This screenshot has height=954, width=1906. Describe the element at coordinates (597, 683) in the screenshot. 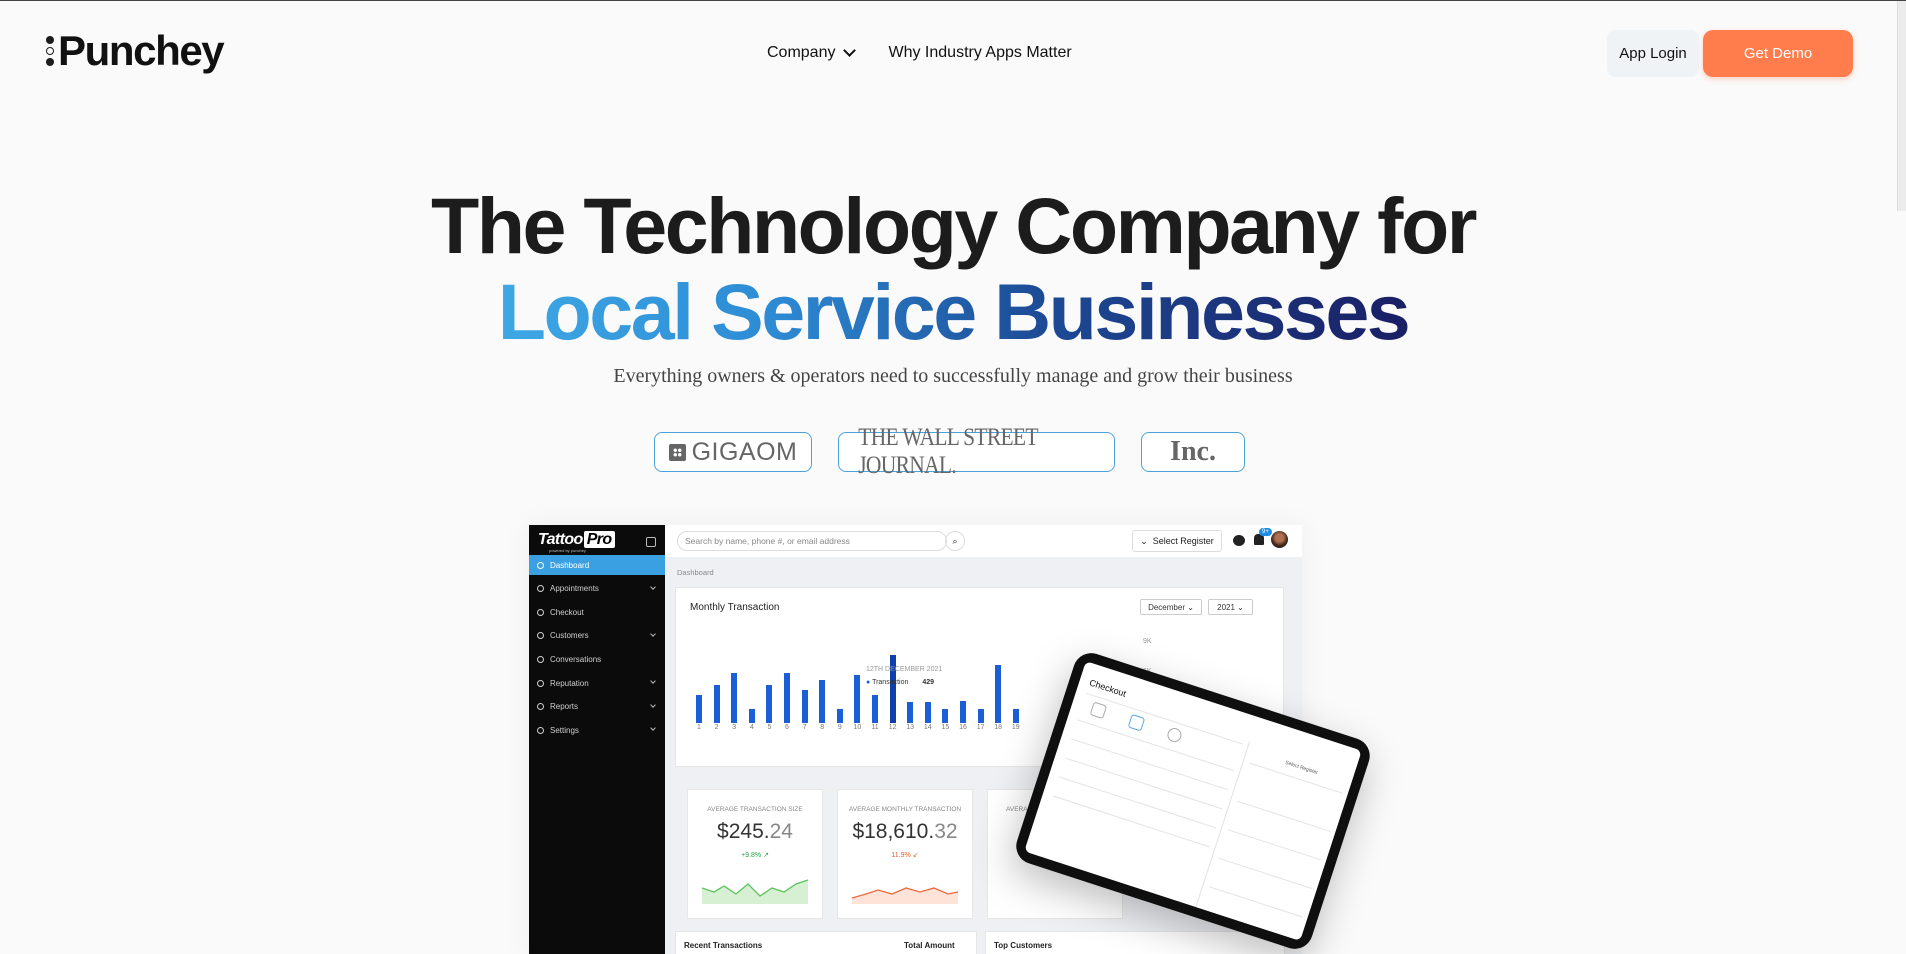

I see `sidebar-item-reputation: Reputation` at that location.